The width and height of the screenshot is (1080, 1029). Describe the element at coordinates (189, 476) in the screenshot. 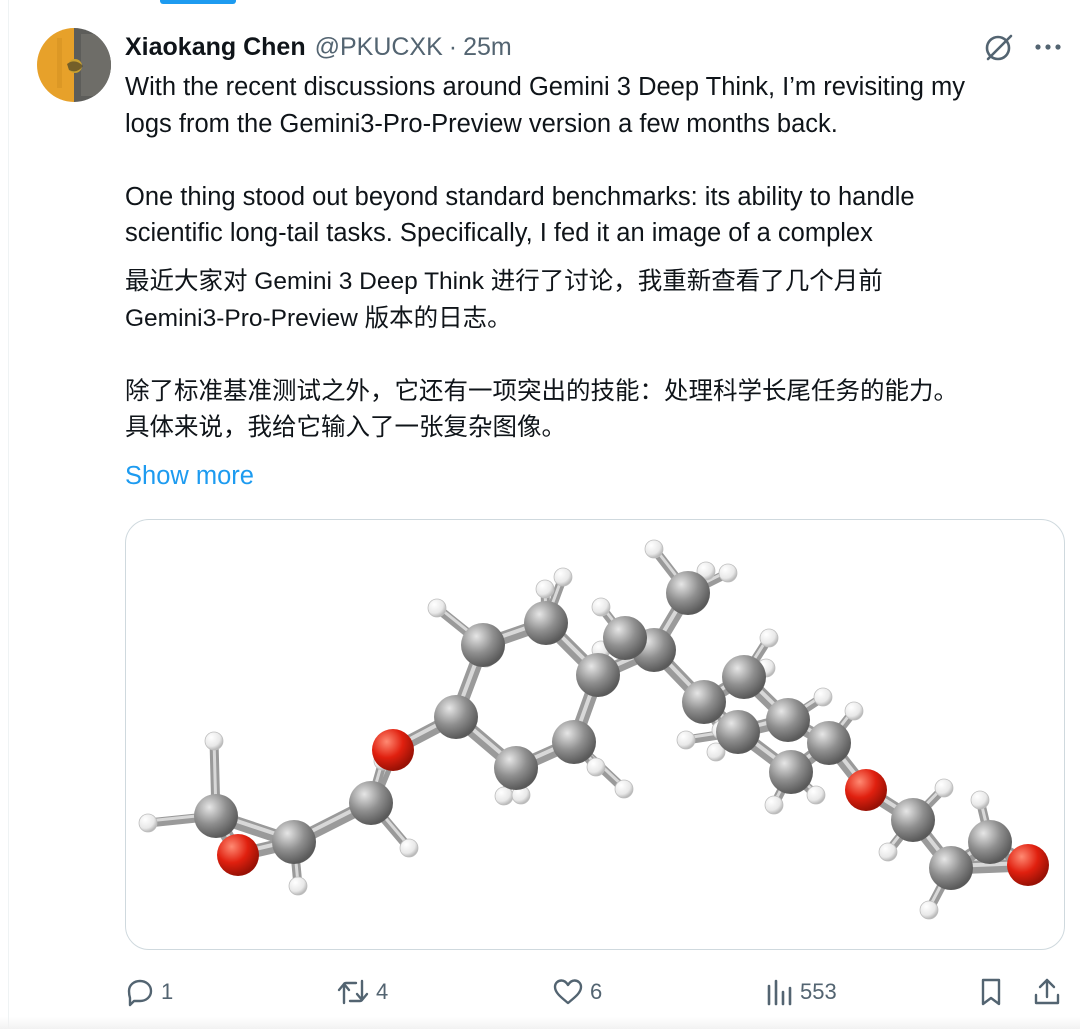

I see `show-more-link: Show more` at that location.